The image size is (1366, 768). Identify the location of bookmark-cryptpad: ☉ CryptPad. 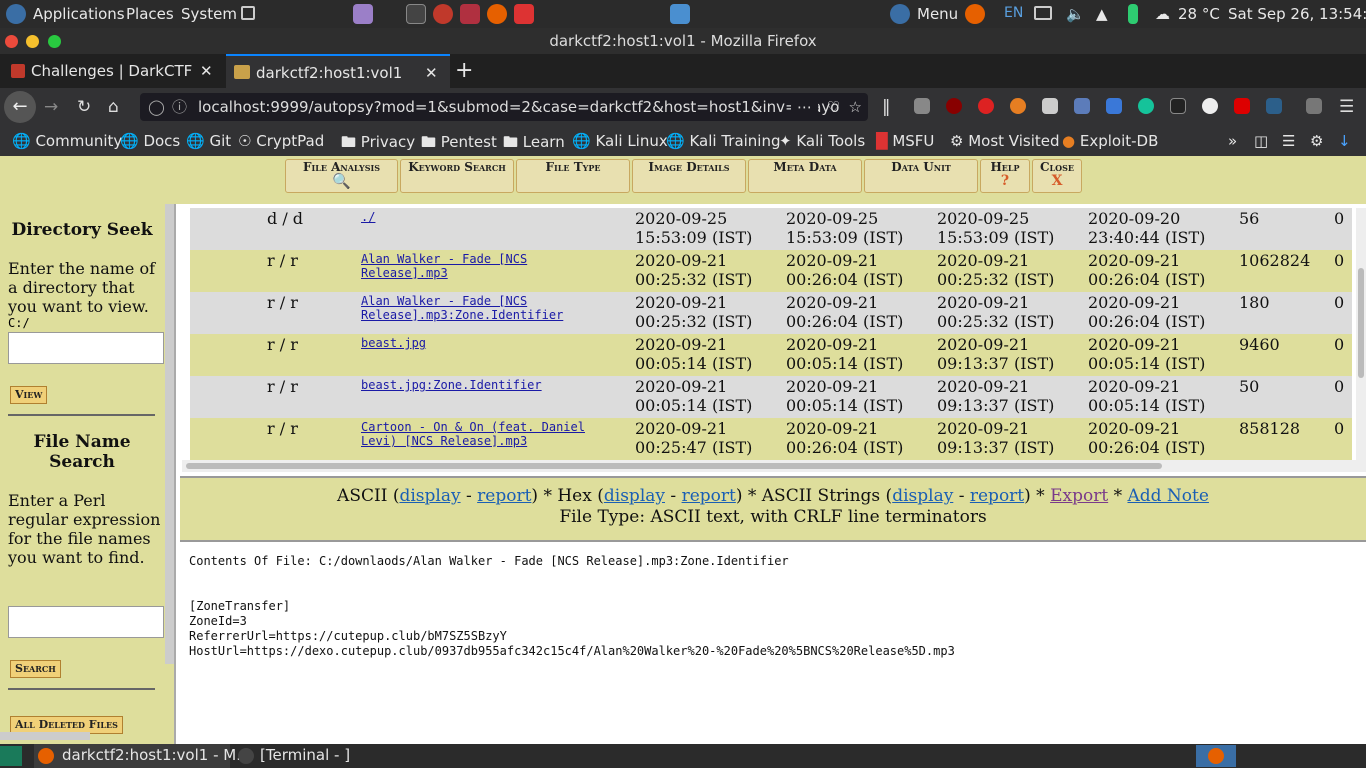
(281, 141).